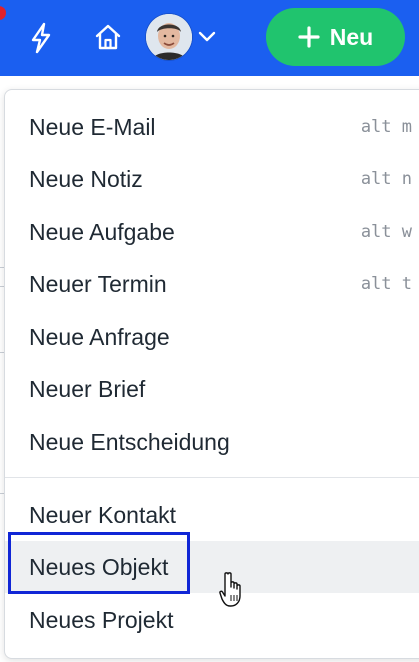 Image resolution: width=419 pixels, height=662 pixels. Describe the element at coordinates (351, 36) in the screenshot. I see `new-button-label: Neu` at that location.